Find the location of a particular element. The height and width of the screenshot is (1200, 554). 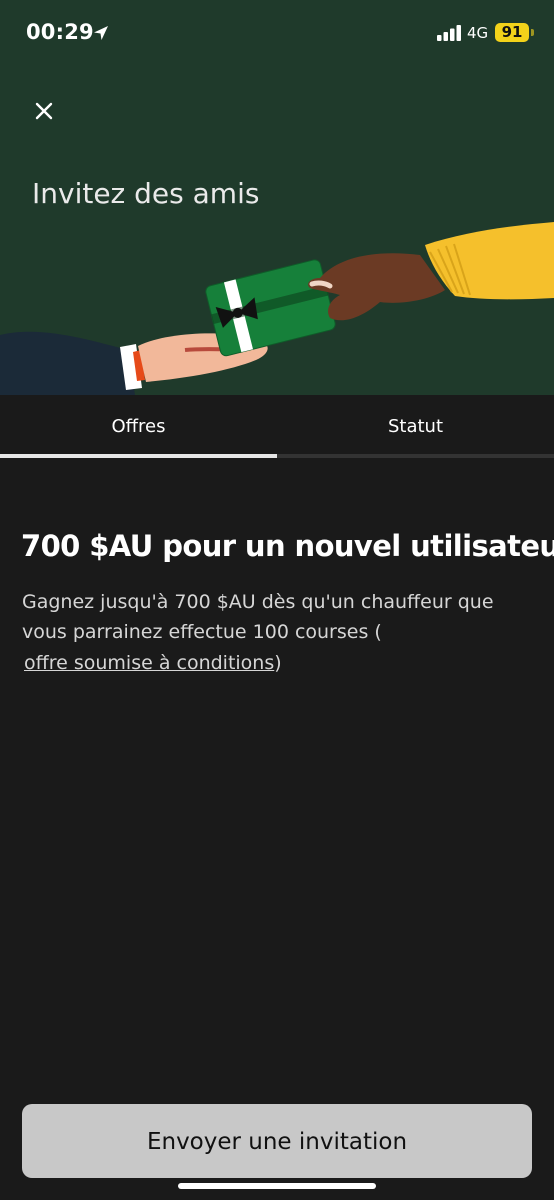

gift-exchange-illustration is located at coordinates (277, 308).